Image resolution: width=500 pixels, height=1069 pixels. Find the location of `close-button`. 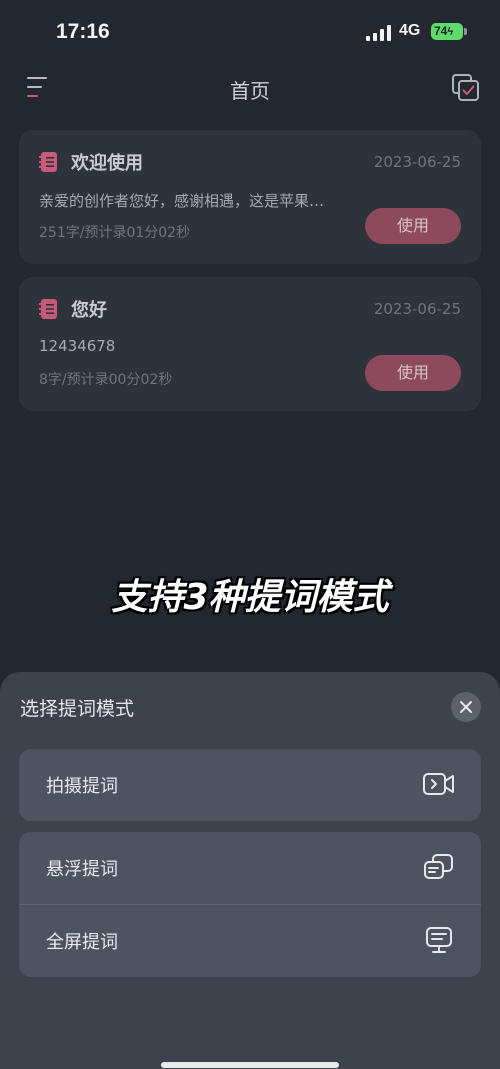

close-button is located at coordinates (466, 707).